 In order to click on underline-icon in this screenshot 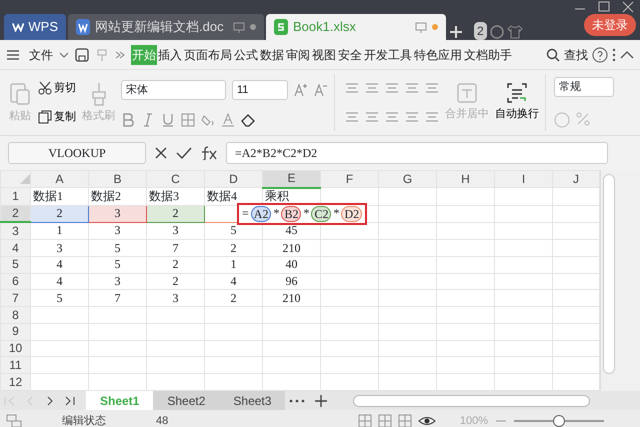, I will do `click(168, 120)`.